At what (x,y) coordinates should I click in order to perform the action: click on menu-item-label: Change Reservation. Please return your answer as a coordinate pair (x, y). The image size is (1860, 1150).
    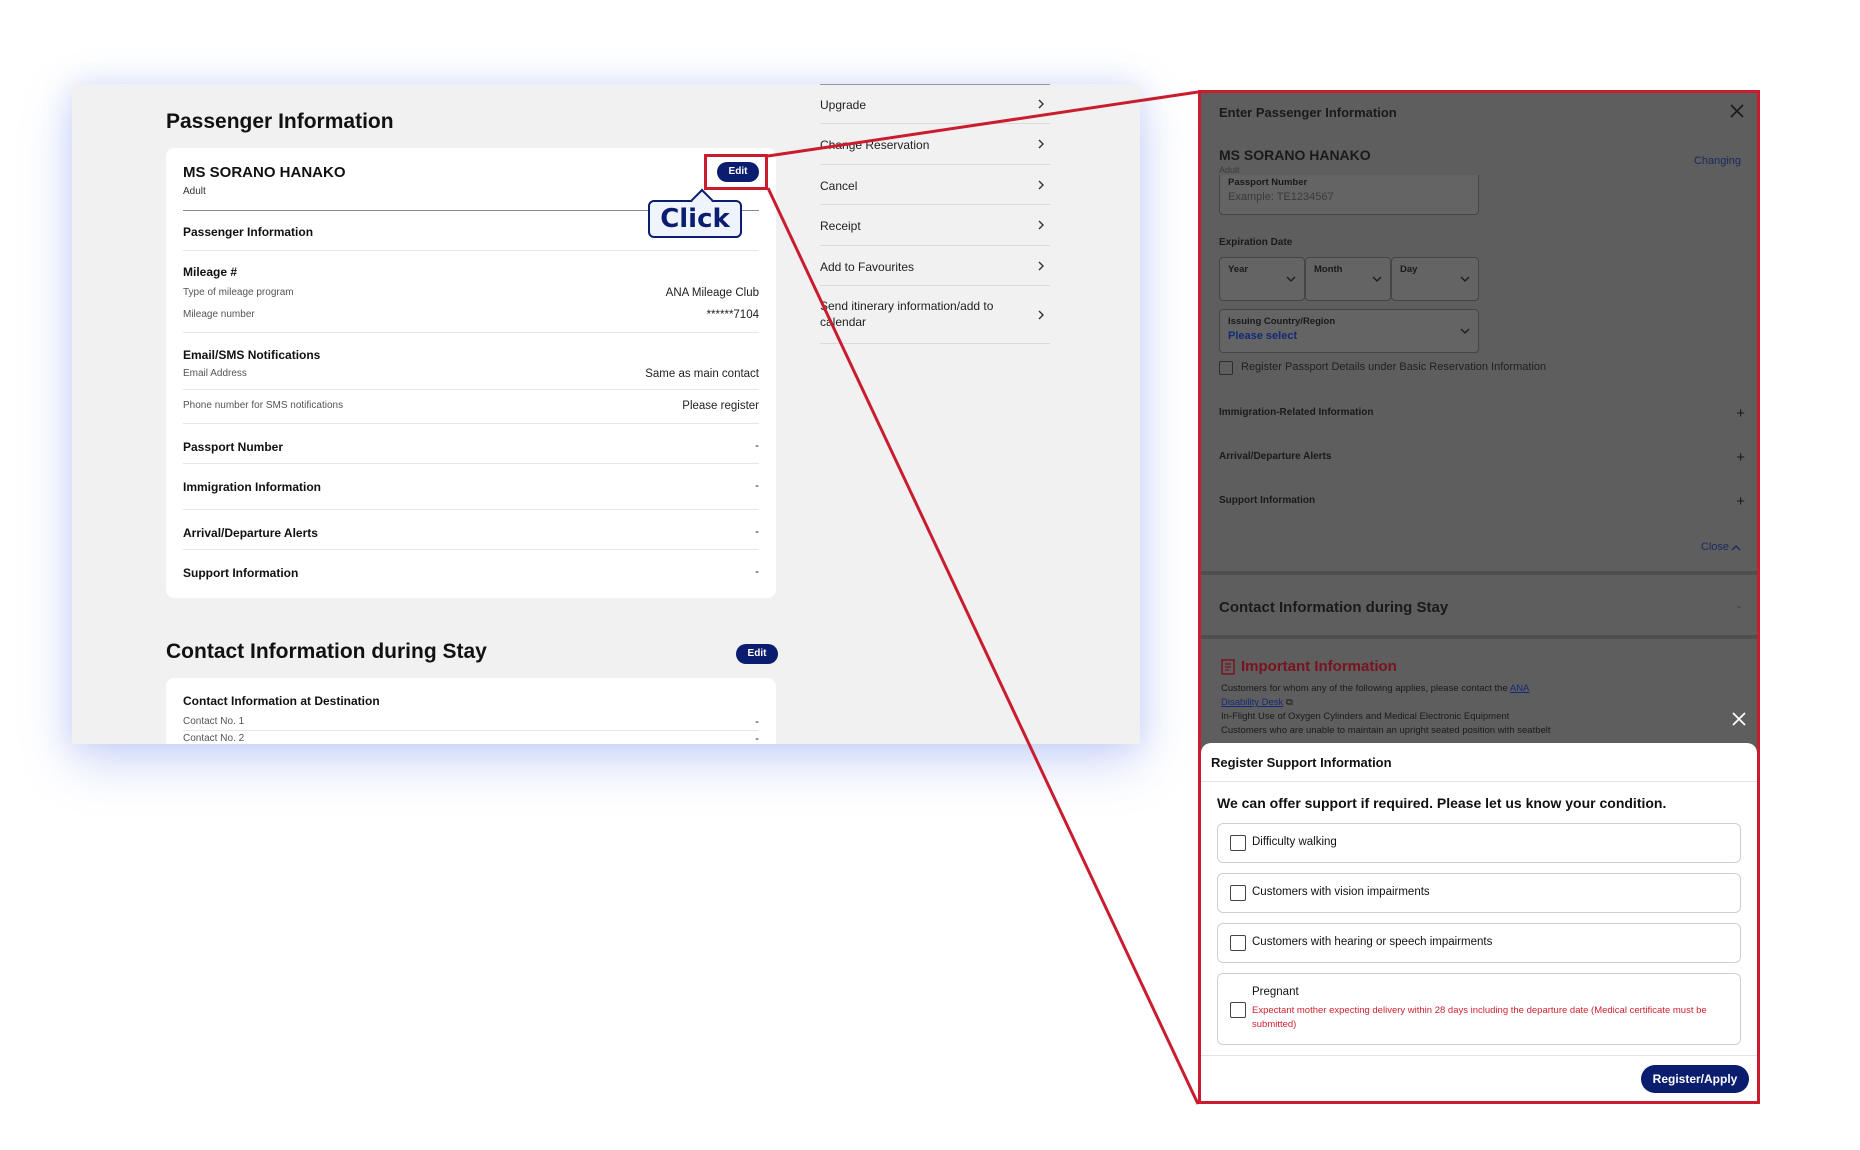
    Looking at the image, I should click on (875, 145).